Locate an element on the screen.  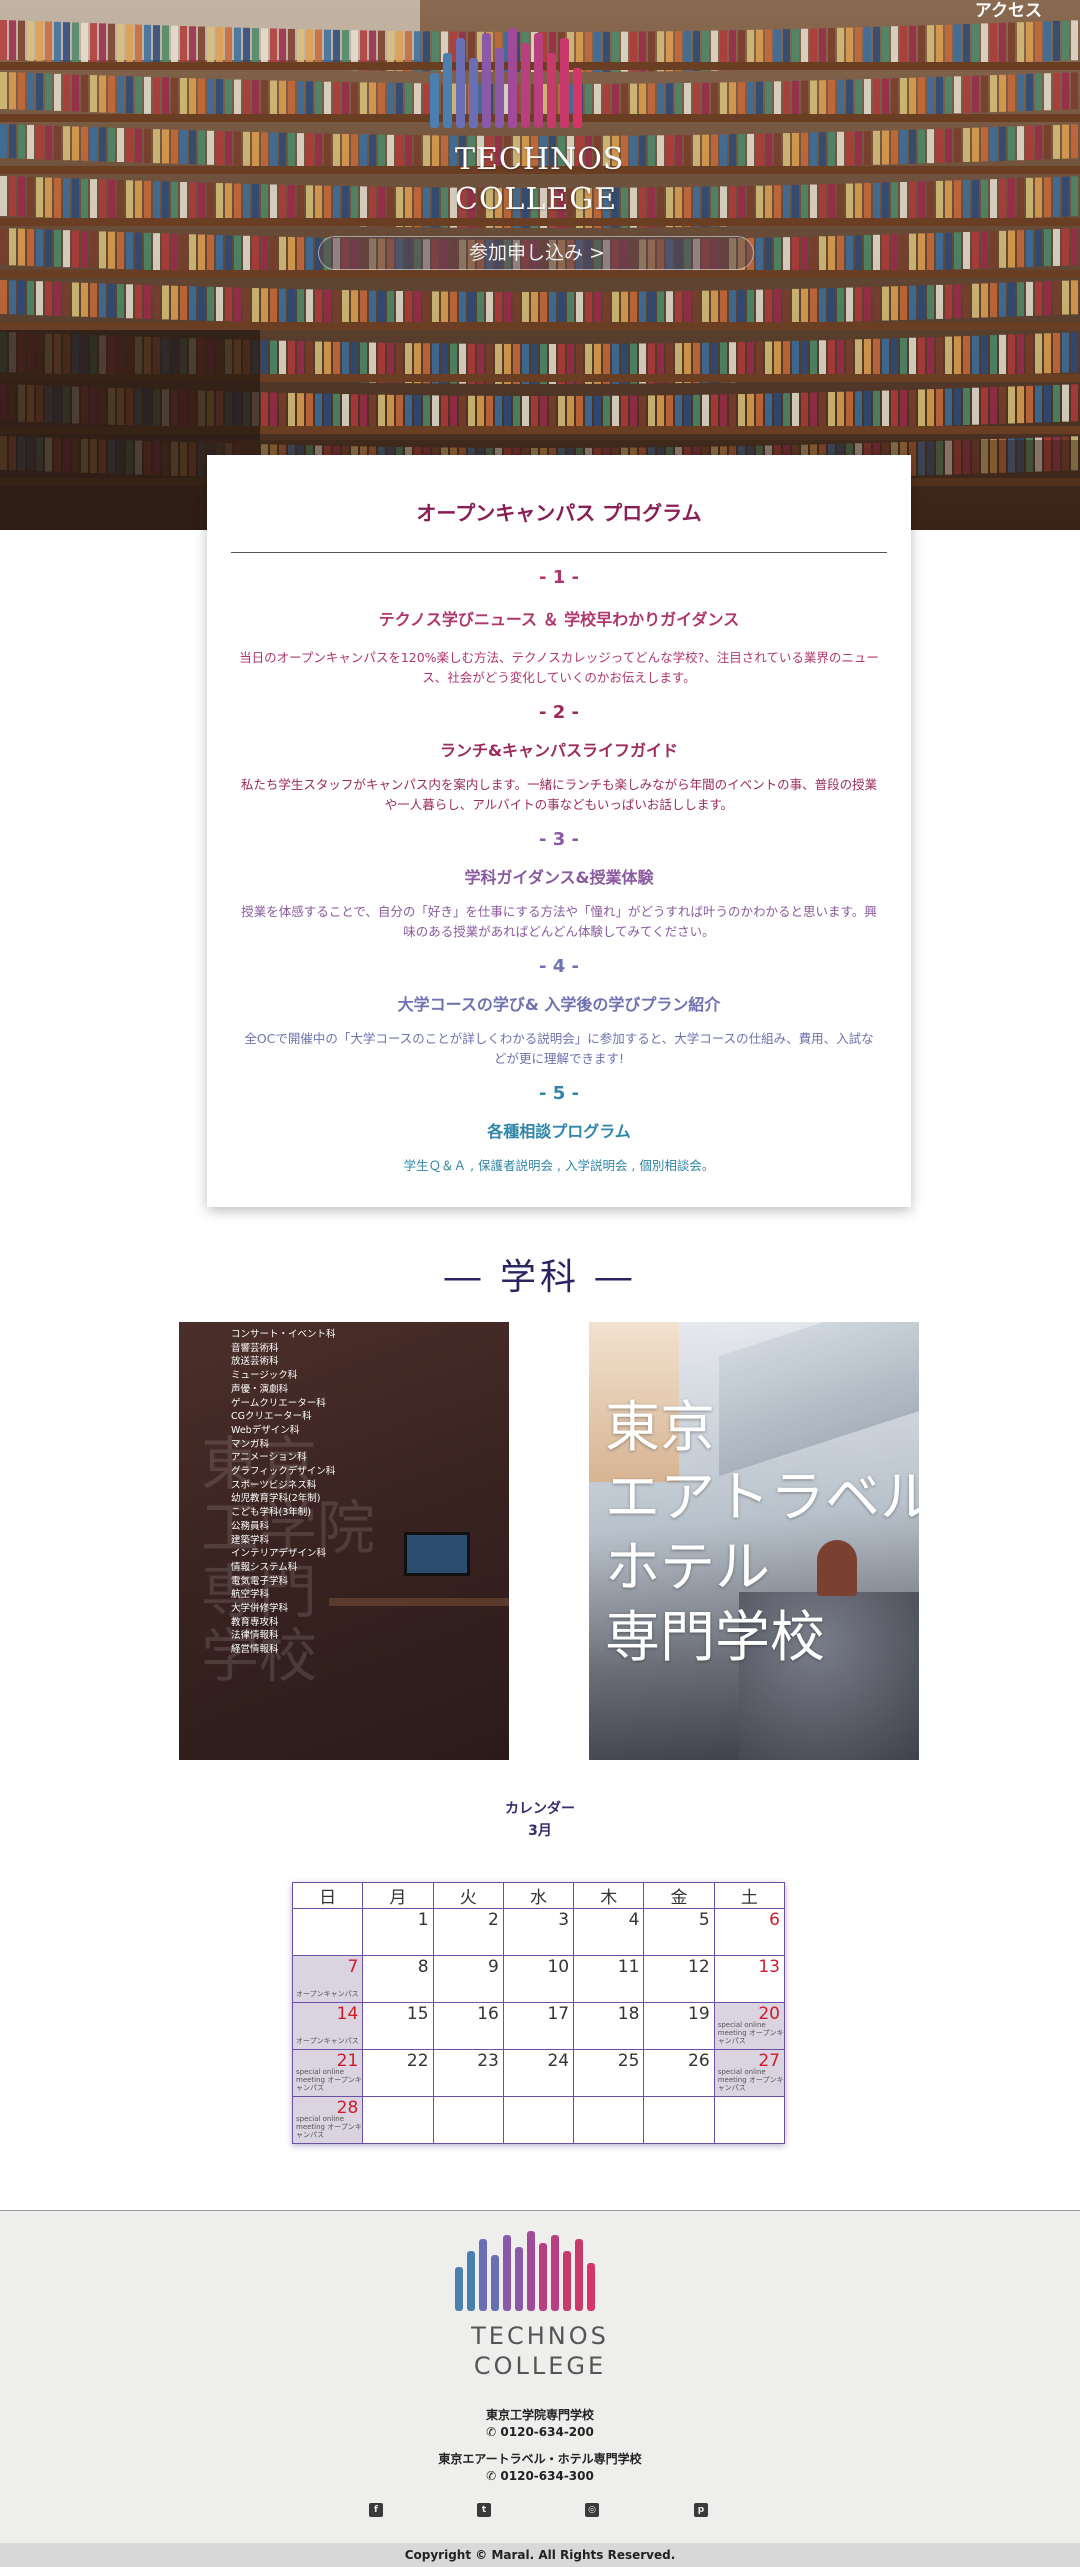
calendar-day-cell: 22 is located at coordinates (398, 2073).